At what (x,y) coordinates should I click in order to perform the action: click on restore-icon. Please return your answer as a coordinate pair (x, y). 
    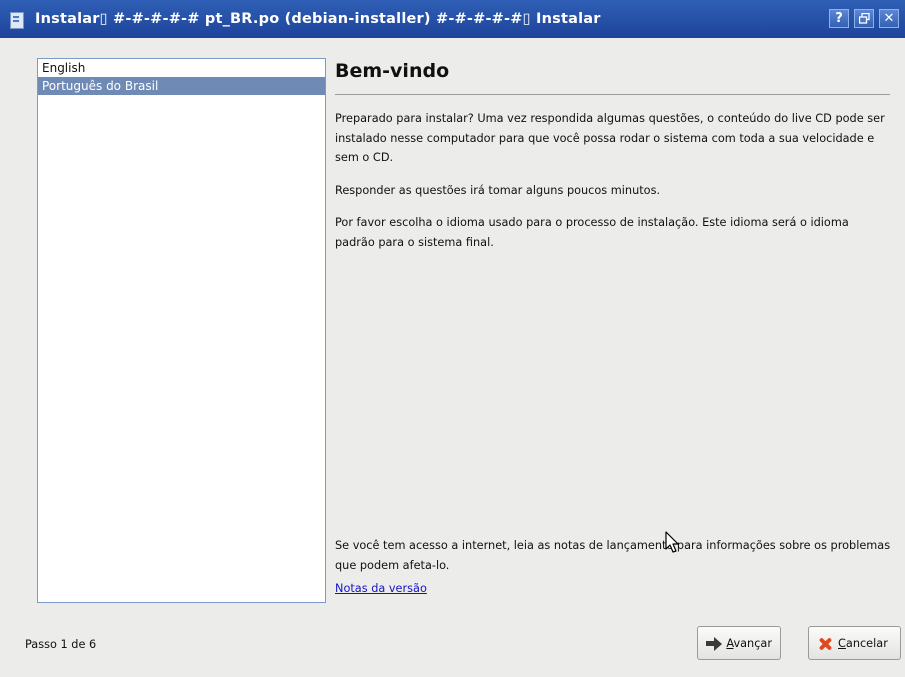
    Looking at the image, I should click on (864, 18).